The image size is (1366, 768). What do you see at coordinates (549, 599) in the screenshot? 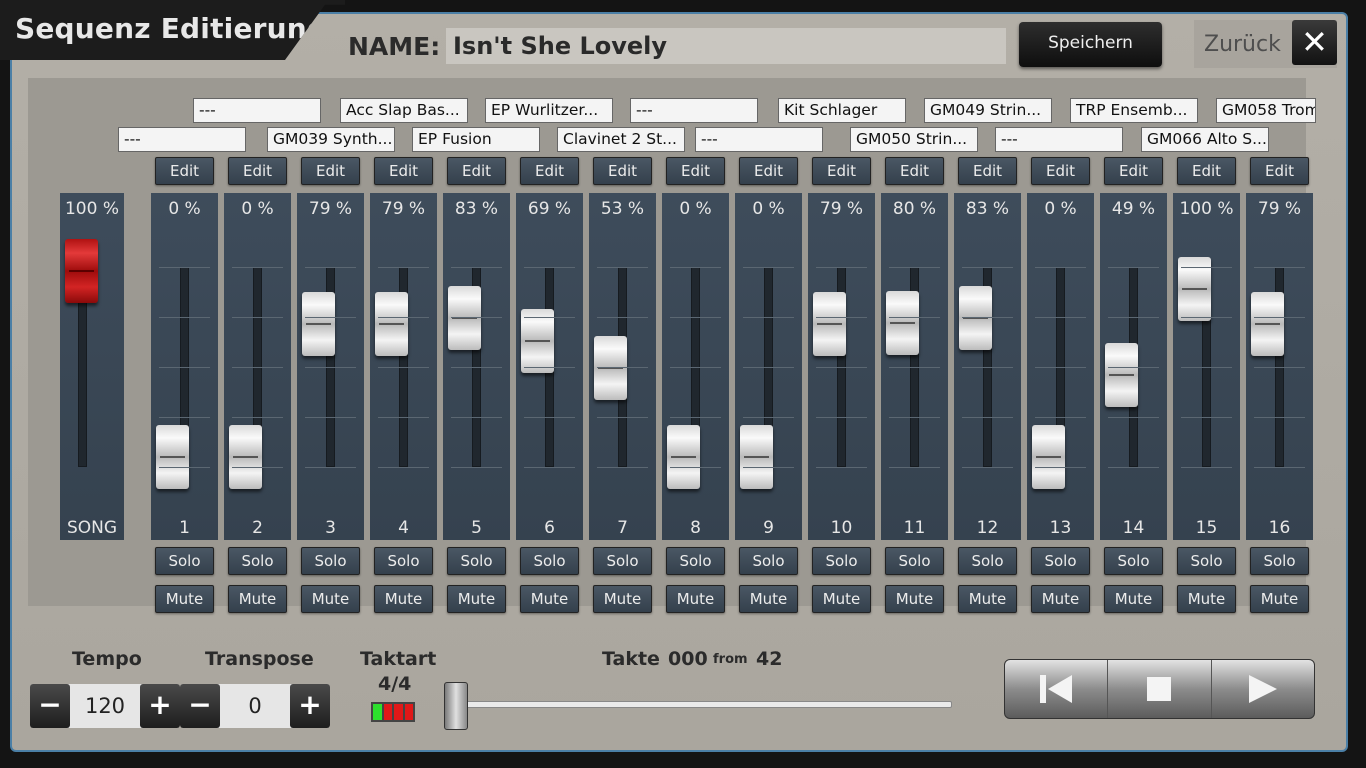
I see `mute-button-6: Mute` at bounding box center [549, 599].